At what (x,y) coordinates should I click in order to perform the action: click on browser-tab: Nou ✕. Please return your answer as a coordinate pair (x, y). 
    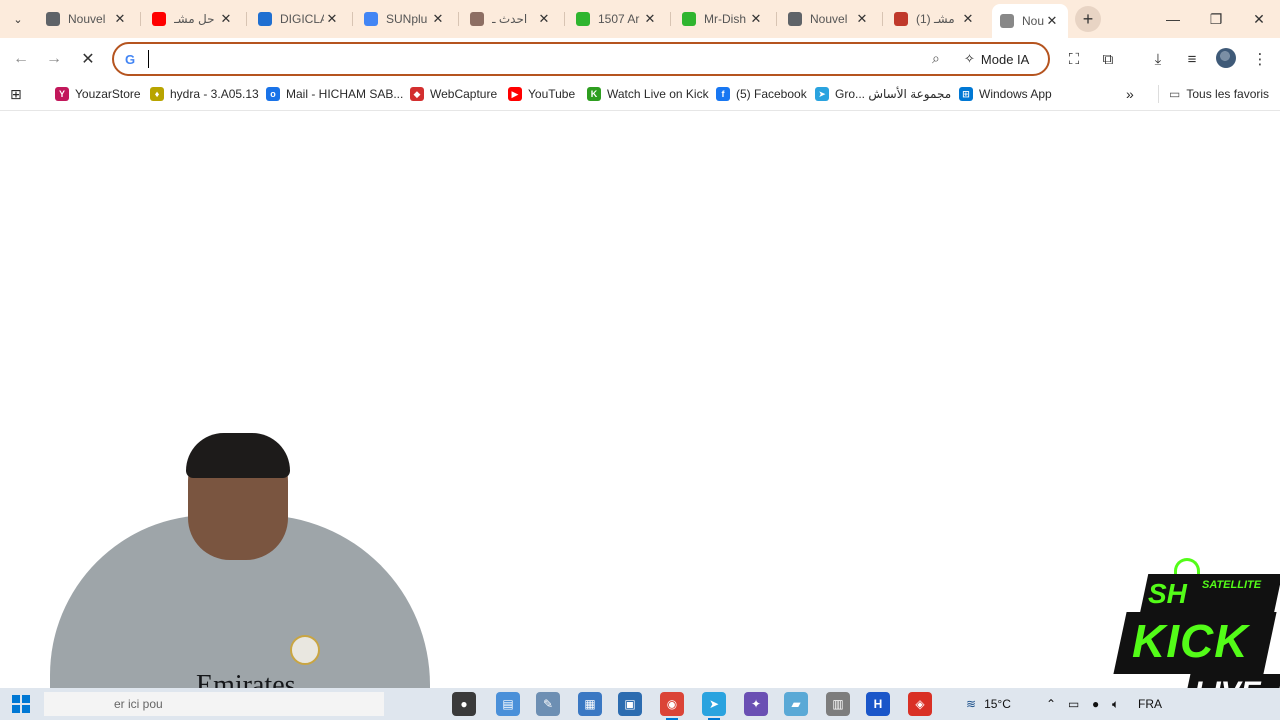
    Looking at the image, I should click on (1030, 21).